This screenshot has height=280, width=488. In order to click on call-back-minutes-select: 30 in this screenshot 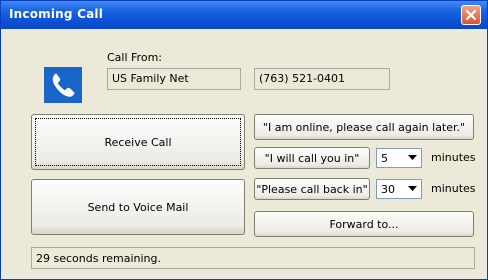, I will do `click(399, 189)`.